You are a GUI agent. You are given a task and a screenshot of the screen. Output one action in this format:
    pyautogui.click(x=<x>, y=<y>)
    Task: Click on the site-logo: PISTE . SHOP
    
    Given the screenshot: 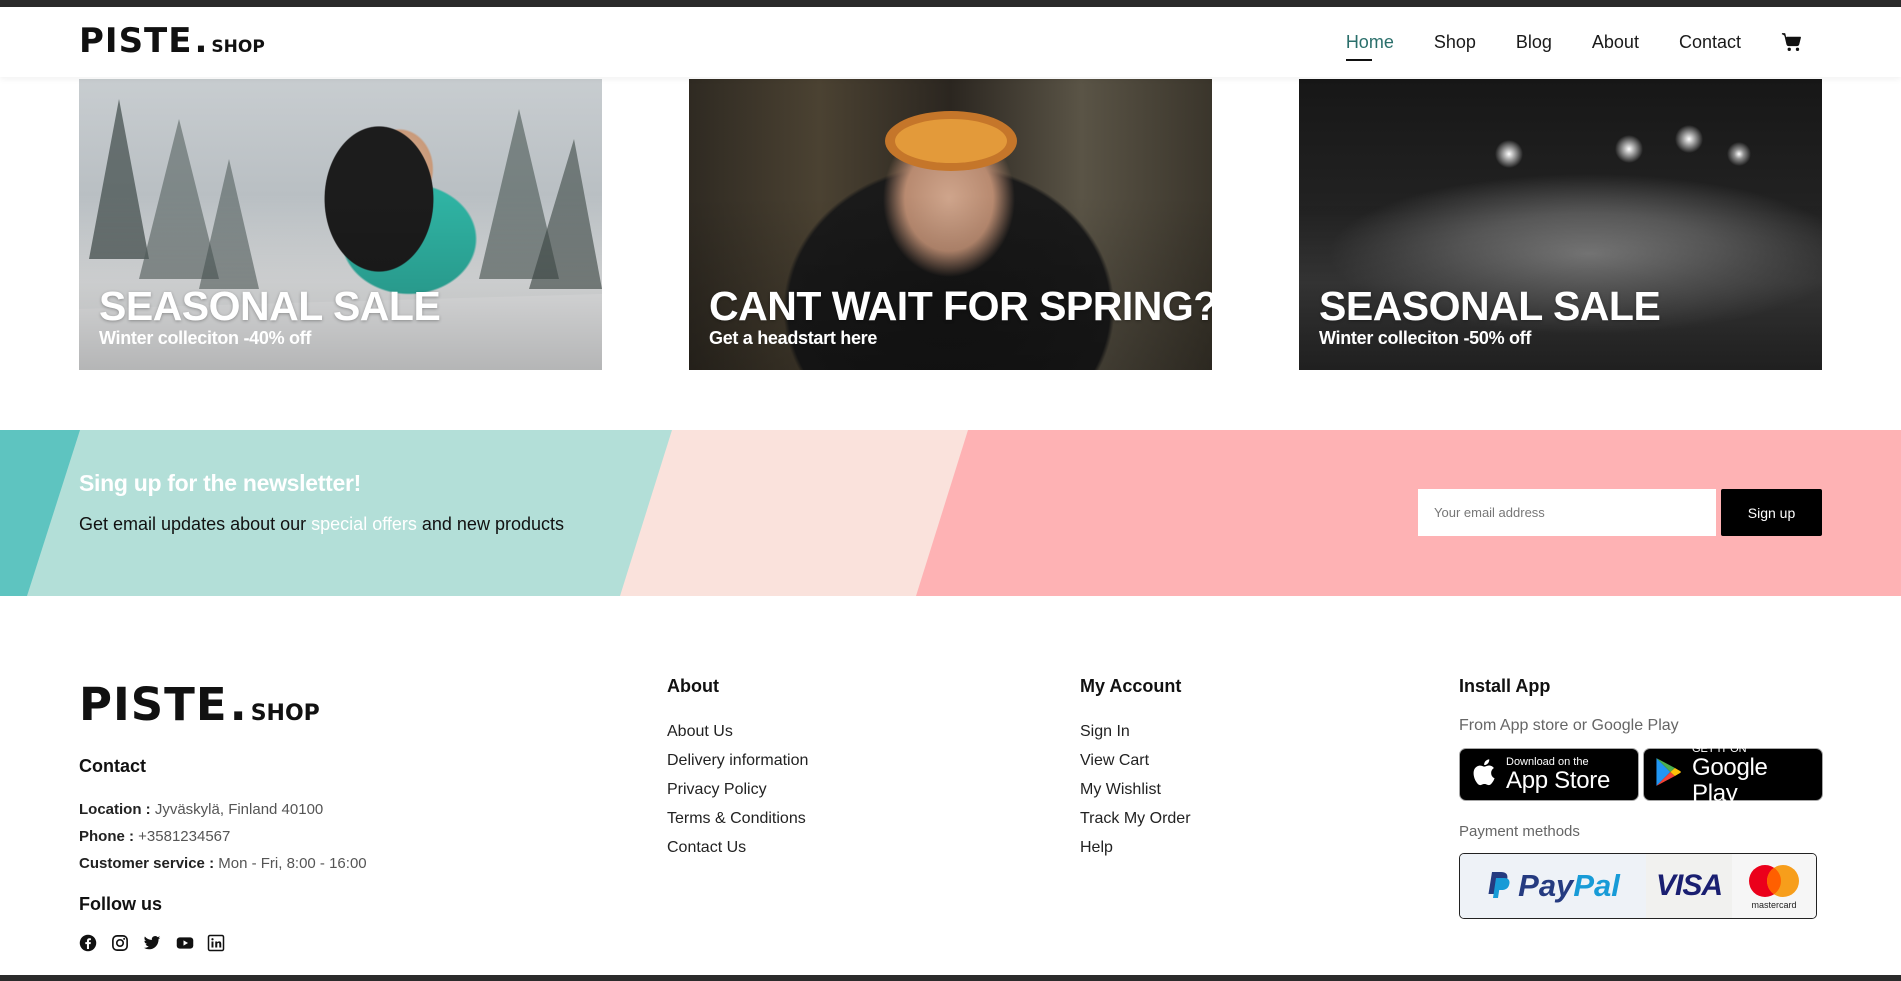 What is the action you would take?
    pyautogui.click(x=172, y=41)
    